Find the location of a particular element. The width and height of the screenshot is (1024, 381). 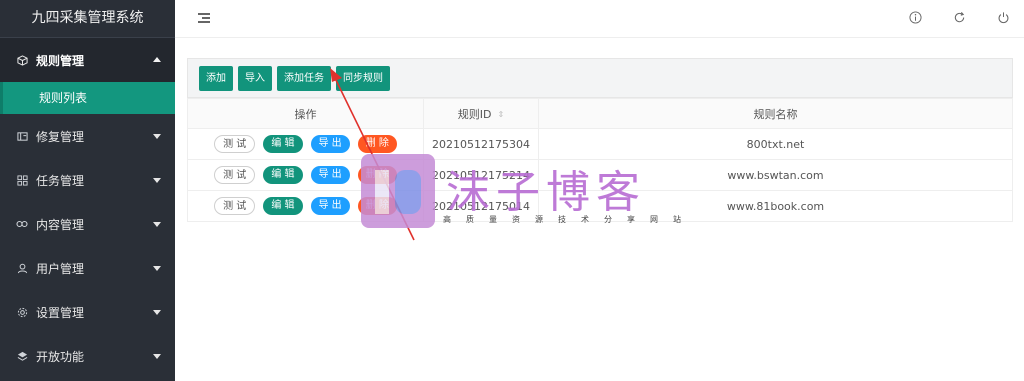

add-button: 添加 is located at coordinates (216, 78).